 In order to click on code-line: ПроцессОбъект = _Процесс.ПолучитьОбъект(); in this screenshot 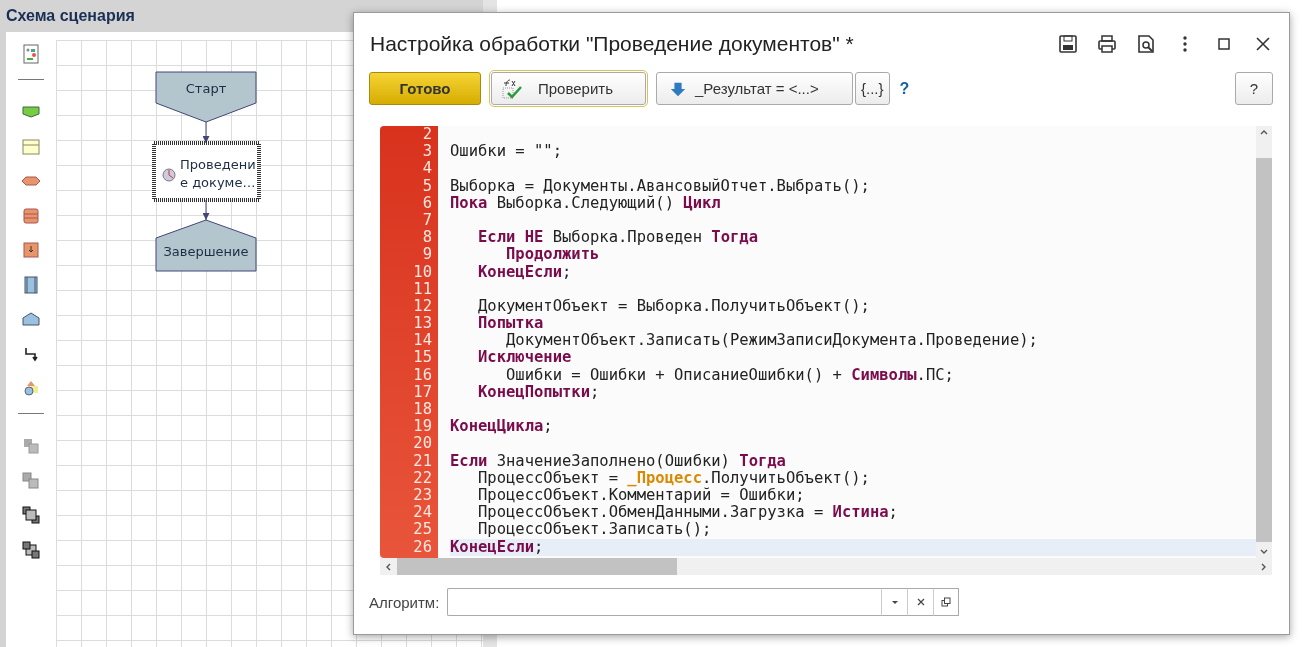, I will do `click(673, 477)`.